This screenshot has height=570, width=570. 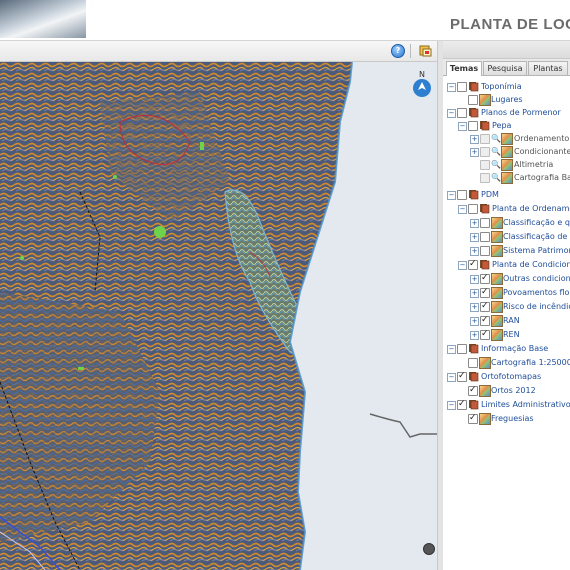 I want to click on tree-label: Lugares, so click(x=507, y=99).